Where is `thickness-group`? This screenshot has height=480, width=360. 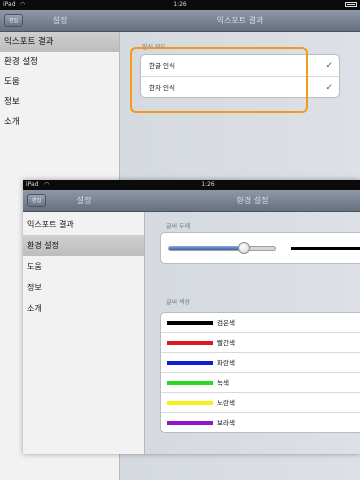
thickness-group is located at coordinates (260, 248).